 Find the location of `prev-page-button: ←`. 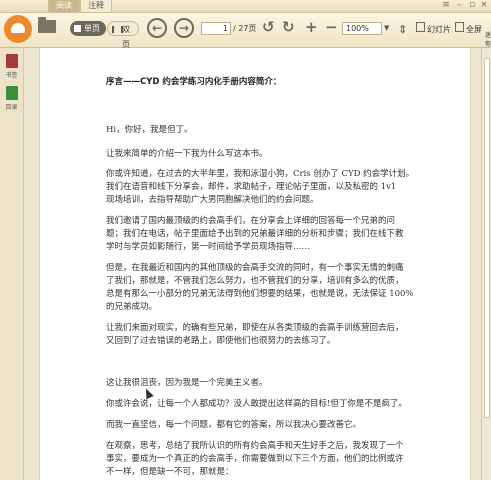

prev-page-button: ← is located at coordinates (157, 28).